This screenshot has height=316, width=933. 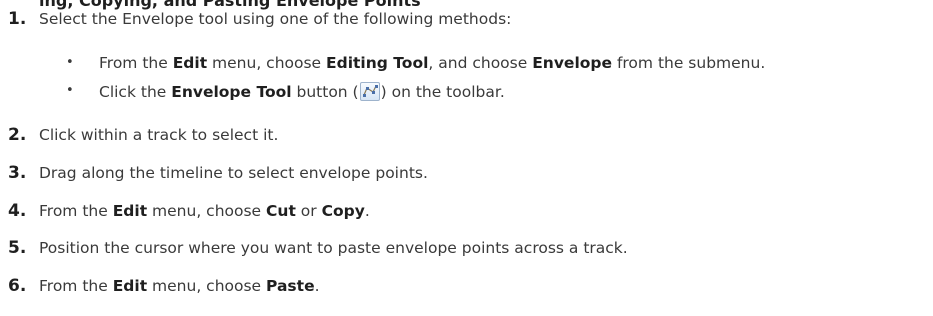 I want to click on step-number: 3., so click(x=17, y=173).